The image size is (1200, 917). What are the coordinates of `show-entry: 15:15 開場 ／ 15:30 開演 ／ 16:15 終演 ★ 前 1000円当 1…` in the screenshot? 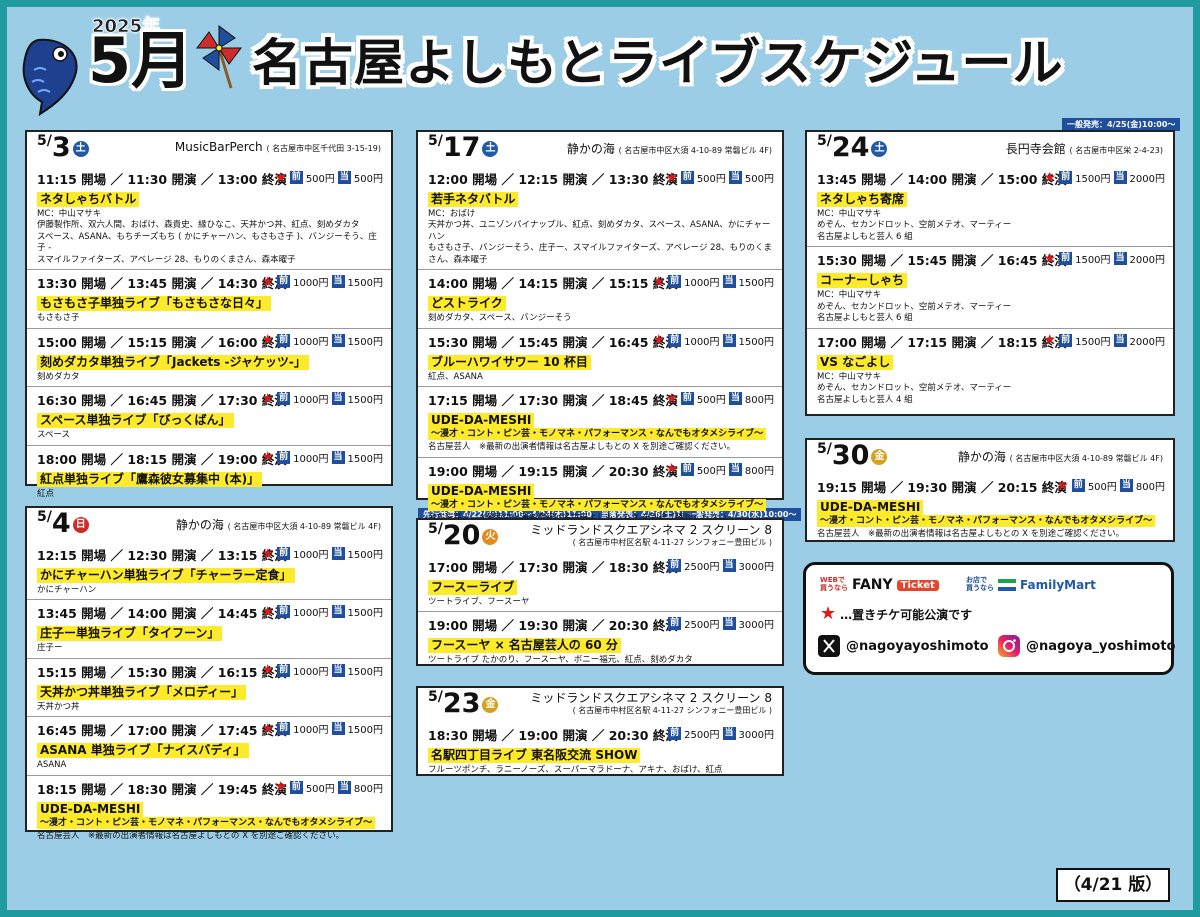 It's located at (209, 686).